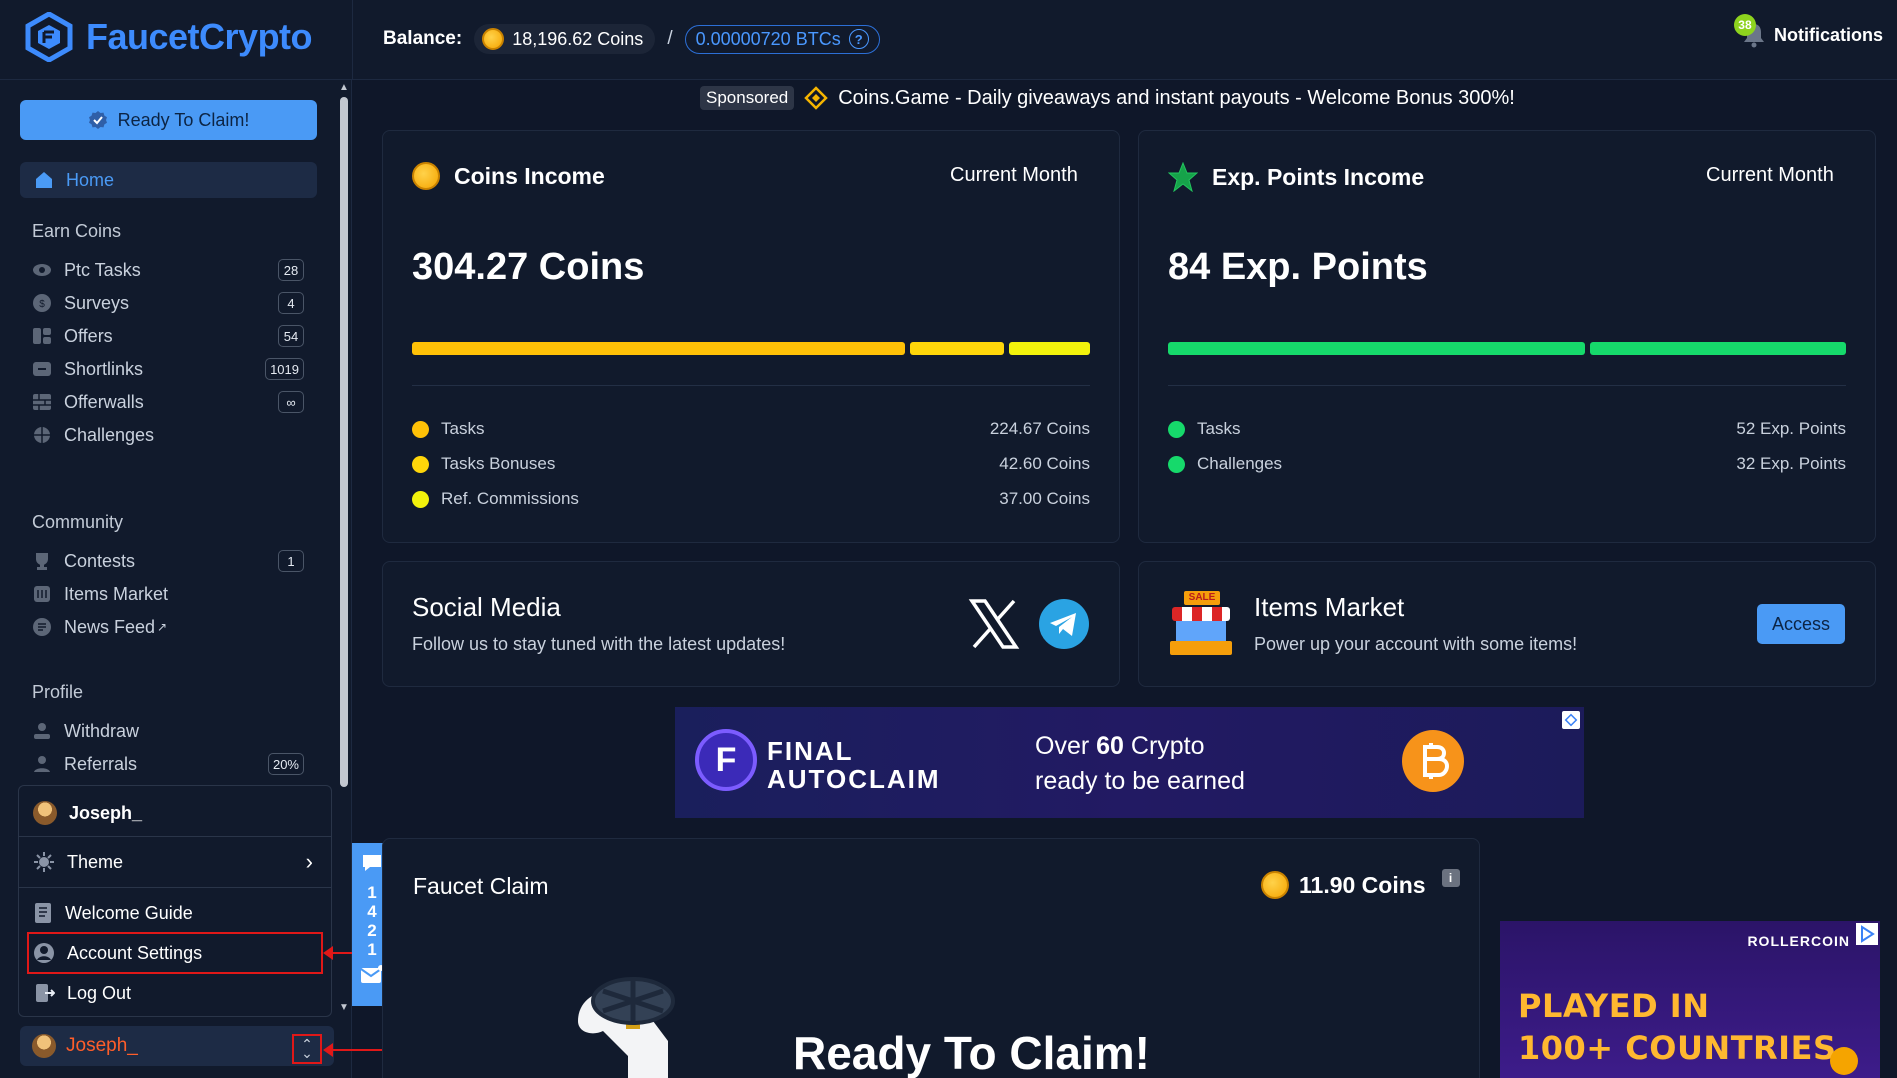 The image size is (1897, 1078). I want to click on sidebar-item-contests: Contests 1, so click(168, 561).